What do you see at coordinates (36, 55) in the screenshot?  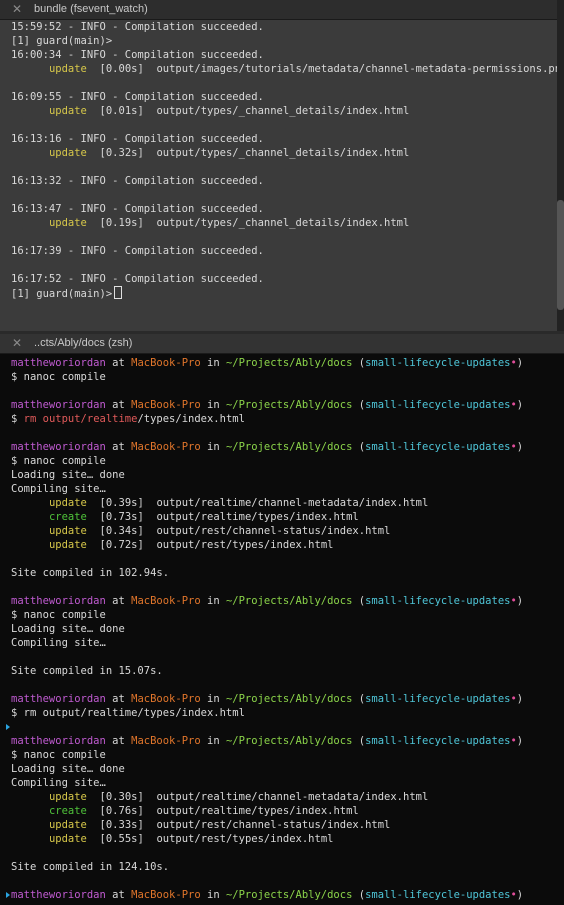 I see `log-time: 16:00:34` at bounding box center [36, 55].